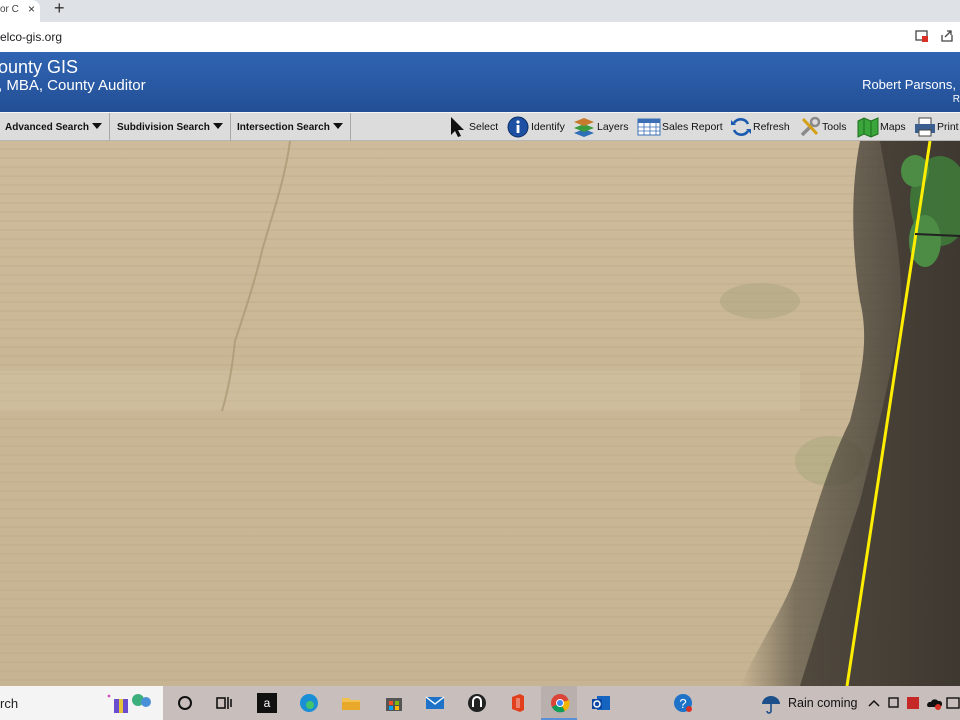 The height and width of the screenshot is (720, 960). I want to click on amazon-icon: a, so click(267, 703).